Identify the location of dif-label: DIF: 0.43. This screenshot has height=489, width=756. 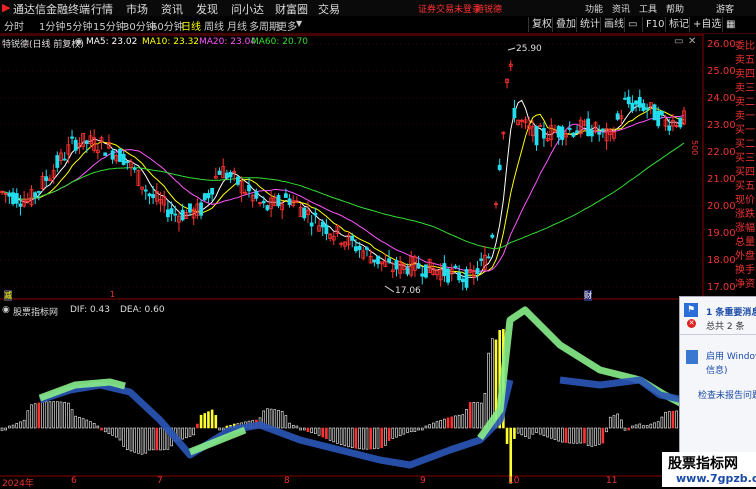
(90, 310).